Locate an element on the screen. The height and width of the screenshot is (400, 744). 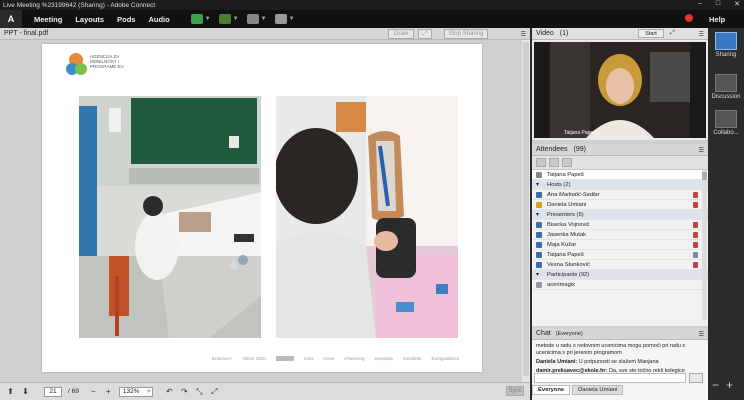
remove-layout-icon: − is located at coordinates (715, 385).